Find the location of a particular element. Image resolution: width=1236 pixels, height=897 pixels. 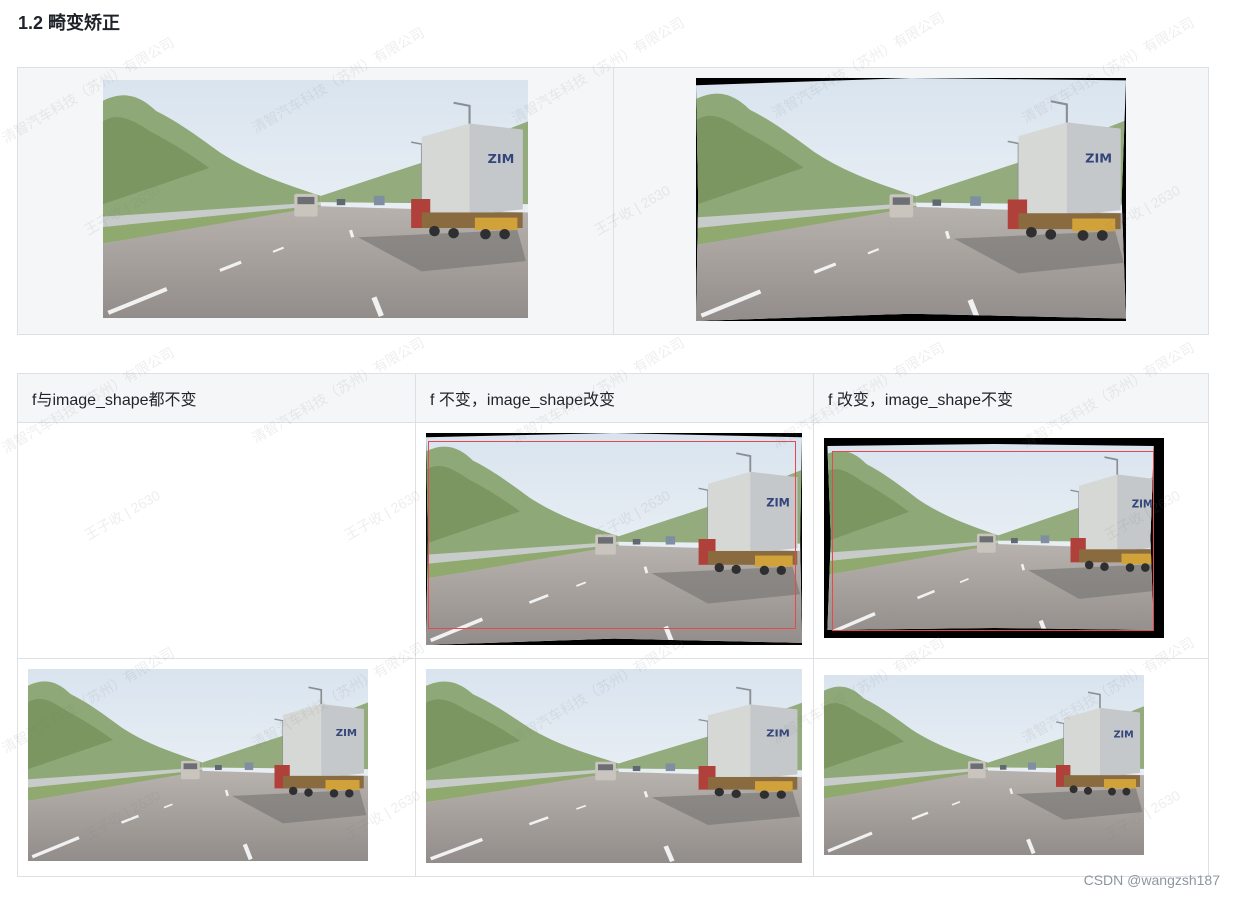

distortion-photo-shape-changed is located at coordinates (614, 539).